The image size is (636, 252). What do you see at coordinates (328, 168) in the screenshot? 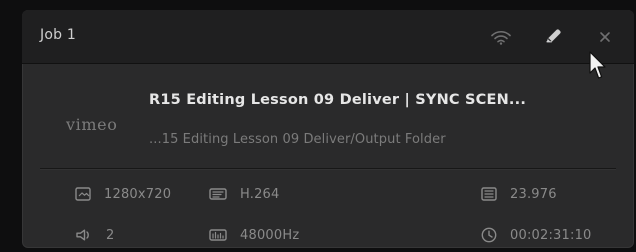
I see `job-divider` at bounding box center [328, 168].